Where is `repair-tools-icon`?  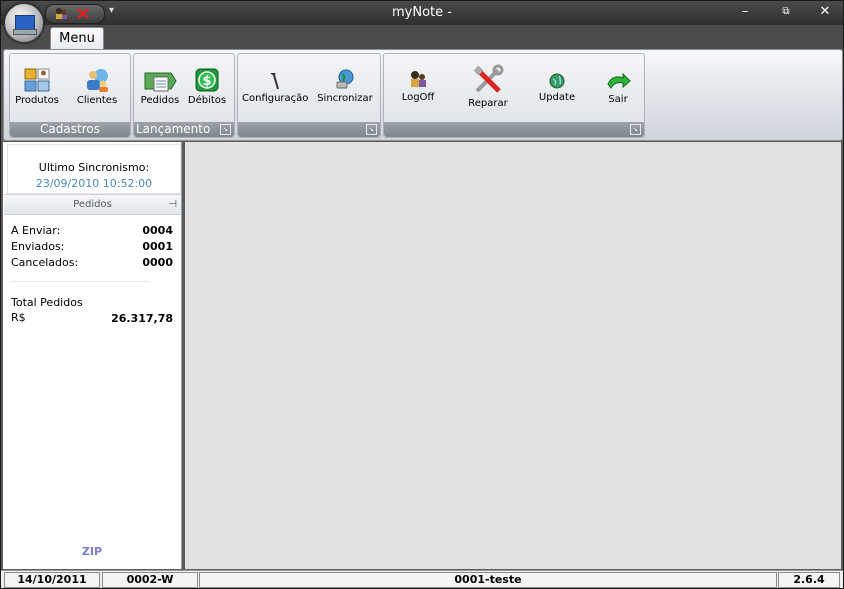 repair-tools-icon is located at coordinates (488, 78).